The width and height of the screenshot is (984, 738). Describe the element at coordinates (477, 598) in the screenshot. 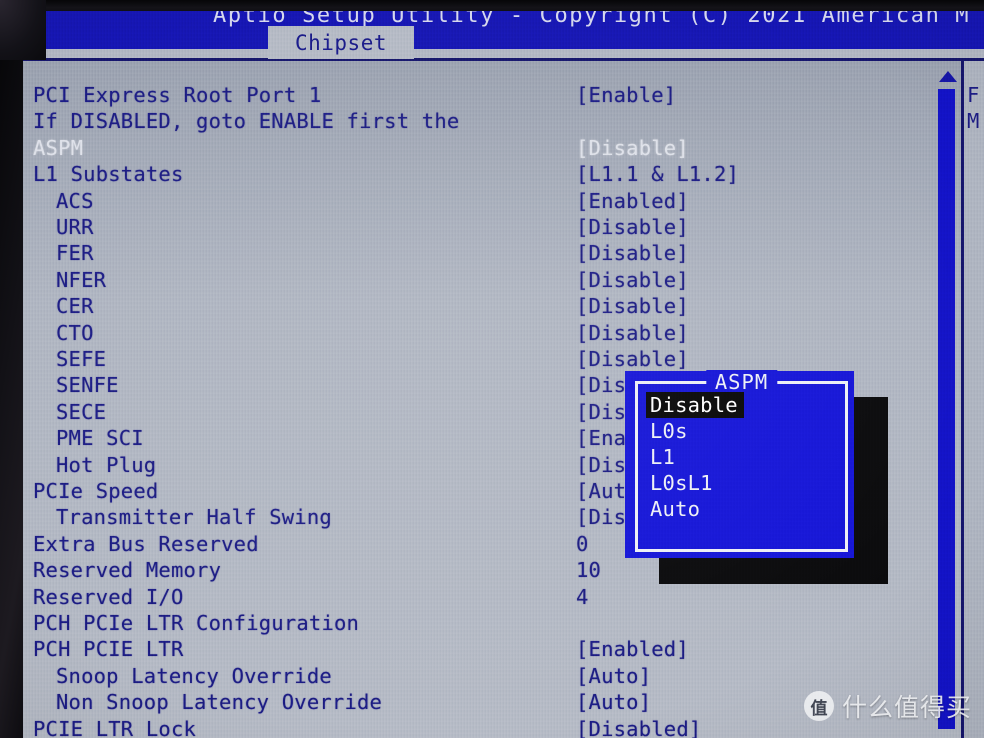

I see `settings-row: Reserved I/O 4` at that location.